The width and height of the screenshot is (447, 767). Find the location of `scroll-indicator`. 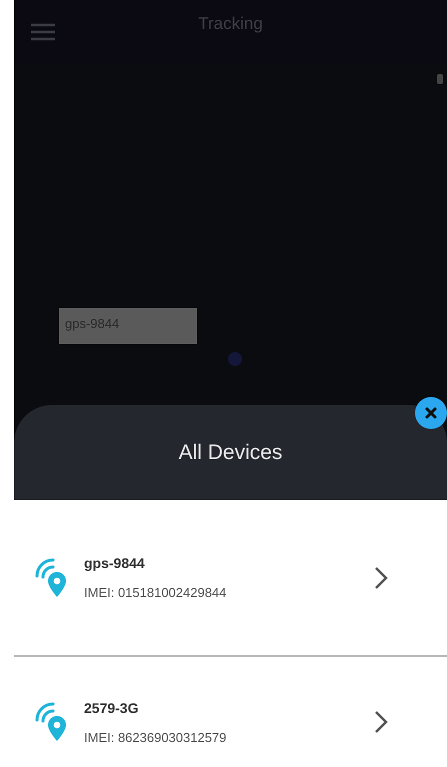

scroll-indicator is located at coordinates (440, 79).